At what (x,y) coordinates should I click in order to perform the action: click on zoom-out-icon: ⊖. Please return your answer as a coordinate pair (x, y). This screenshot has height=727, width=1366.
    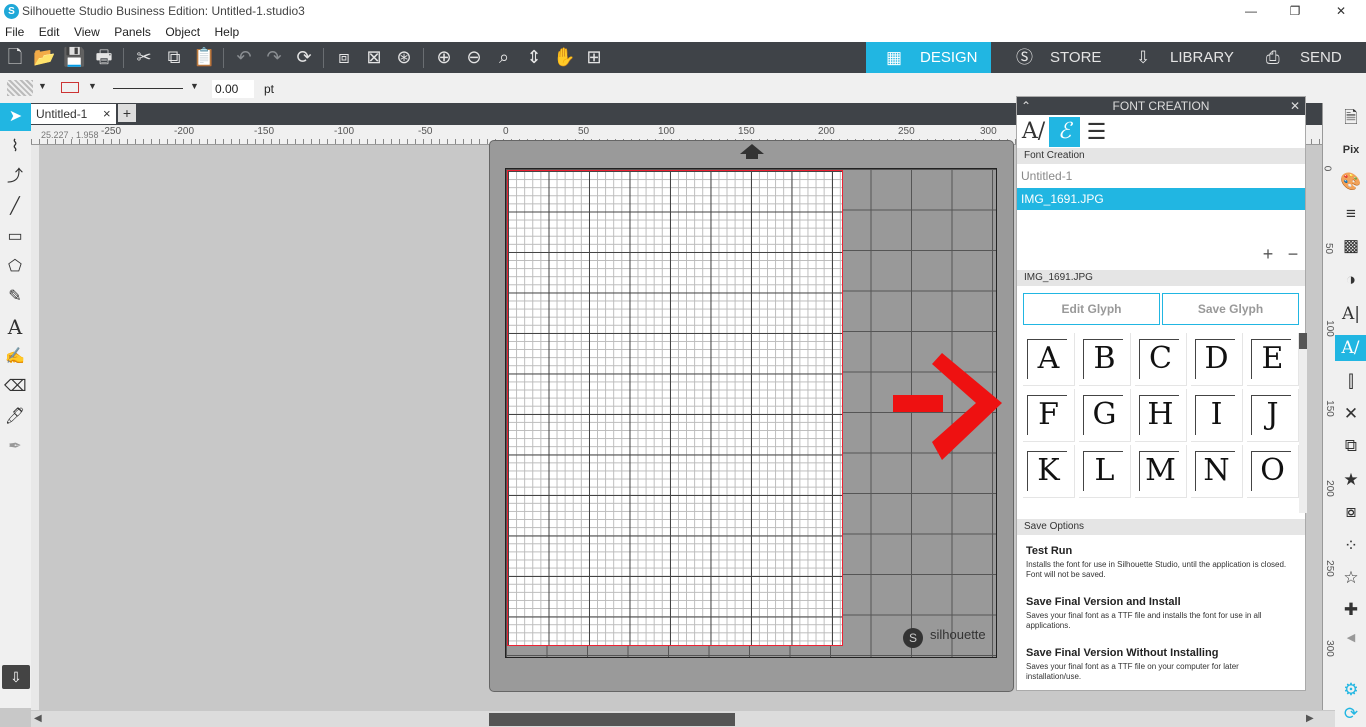
    Looking at the image, I should click on (474, 57).